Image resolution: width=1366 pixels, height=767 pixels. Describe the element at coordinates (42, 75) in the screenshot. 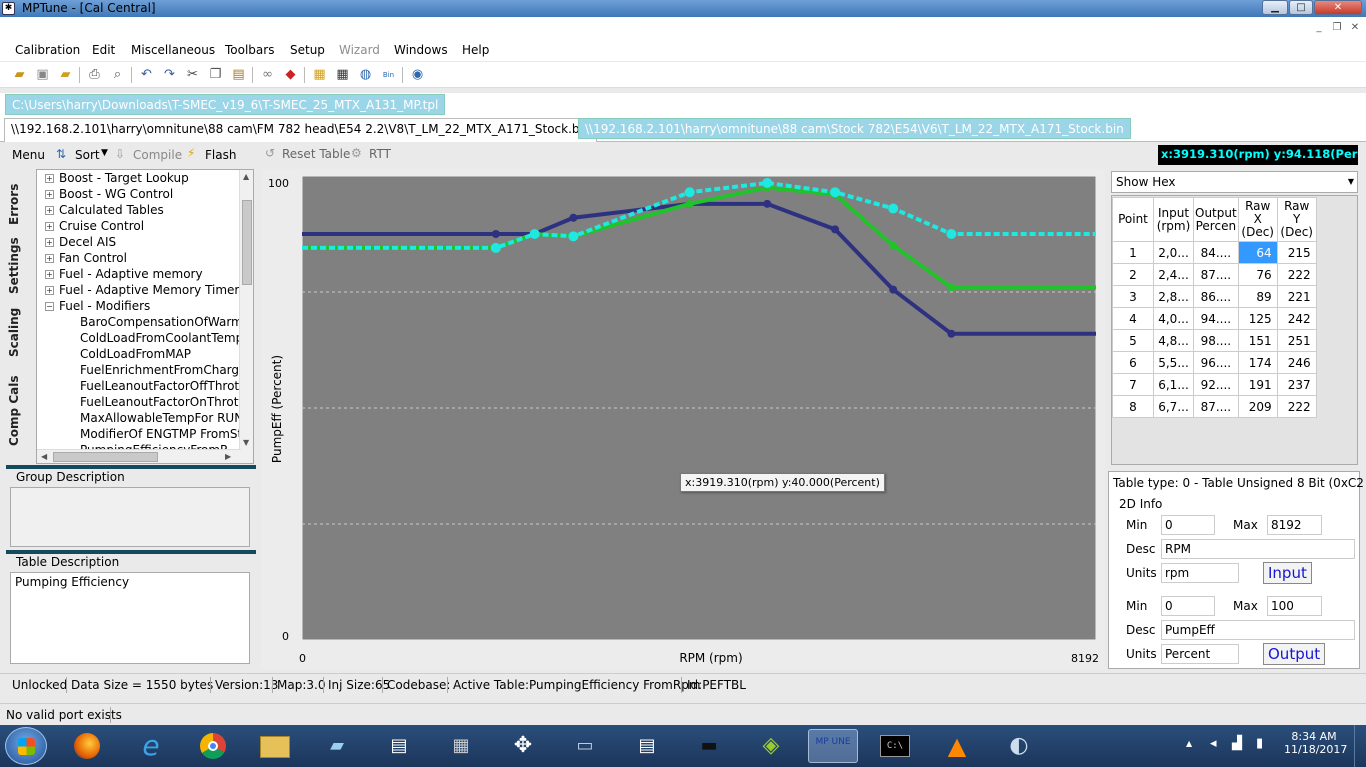

I see `save-icon: ▣` at that location.